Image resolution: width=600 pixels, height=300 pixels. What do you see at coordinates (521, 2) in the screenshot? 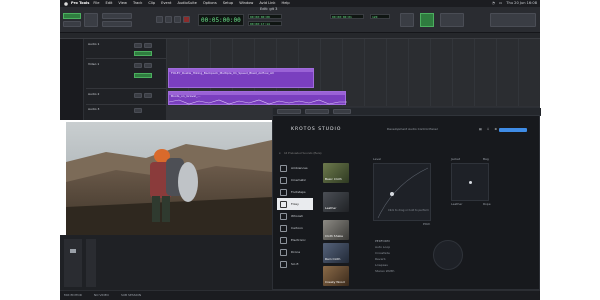
I see `menubar-clock: Thu 20 Jun 16:08` at bounding box center [521, 2].